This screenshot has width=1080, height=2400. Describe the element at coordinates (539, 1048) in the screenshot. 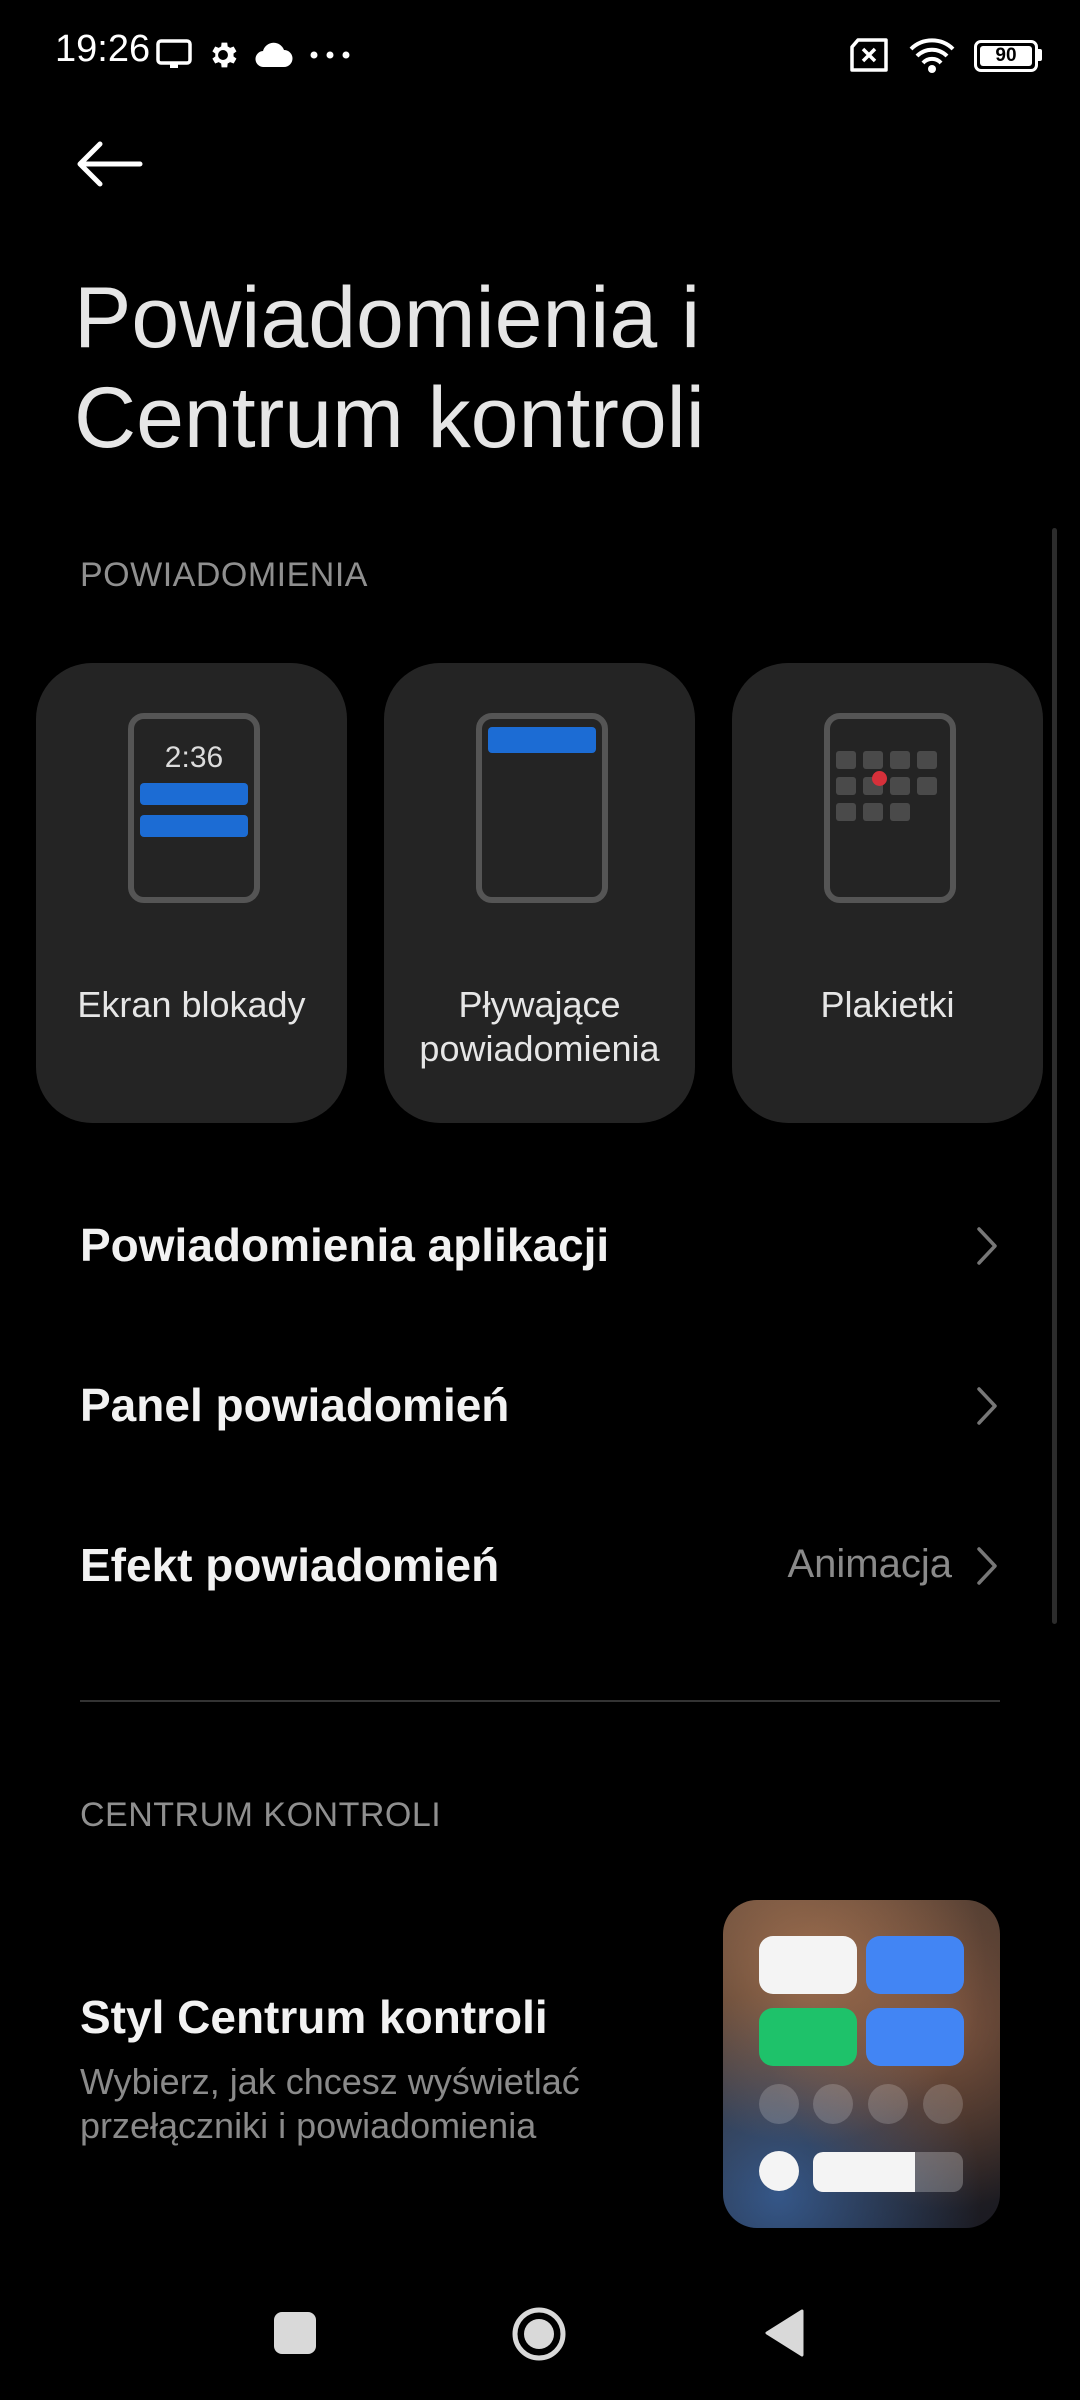

I see `card-label-floating-line2: powiadomienia` at that location.